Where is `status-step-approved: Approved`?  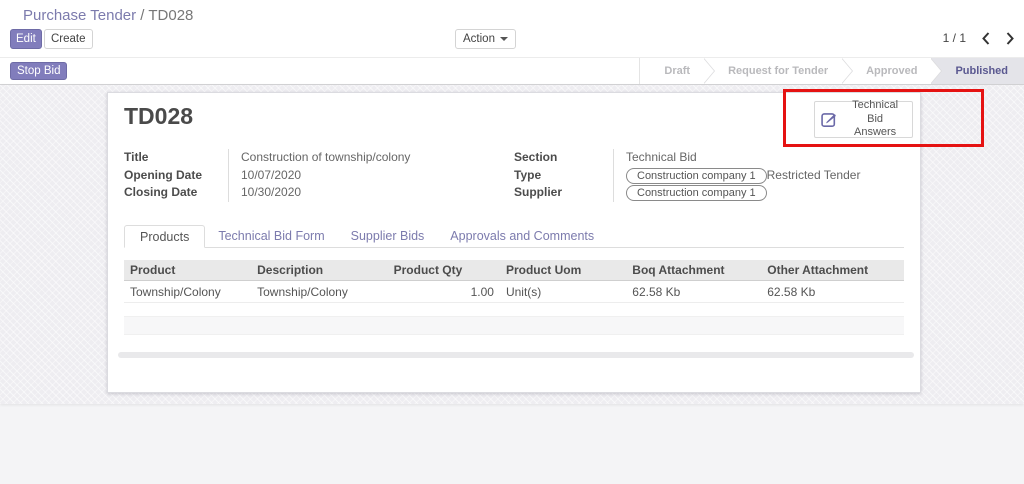 status-step-approved: Approved is located at coordinates (892, 71).